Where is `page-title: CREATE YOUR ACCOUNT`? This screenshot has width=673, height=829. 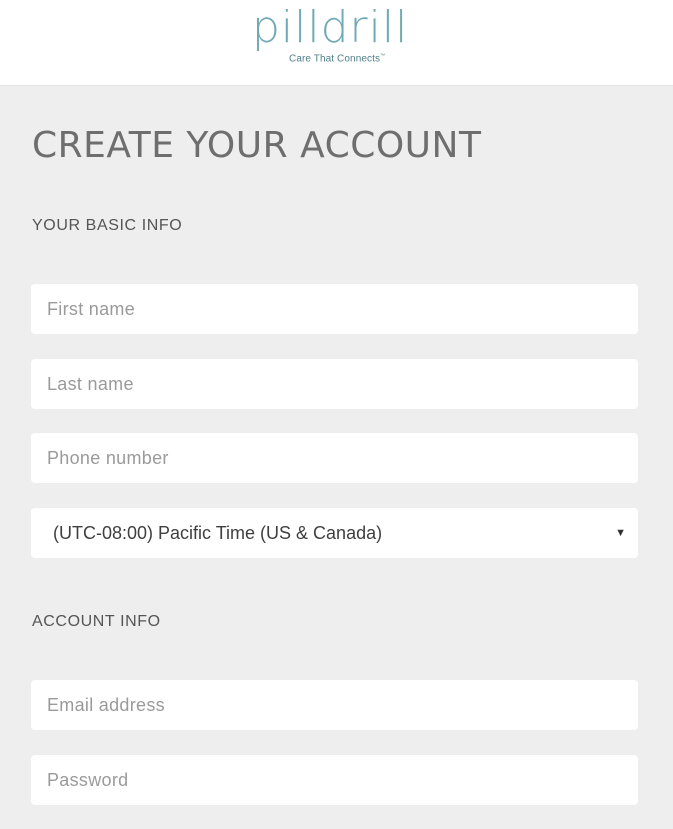 page-title: CREATE YOUR ACCOUNT is located at coordinates (257, 145).